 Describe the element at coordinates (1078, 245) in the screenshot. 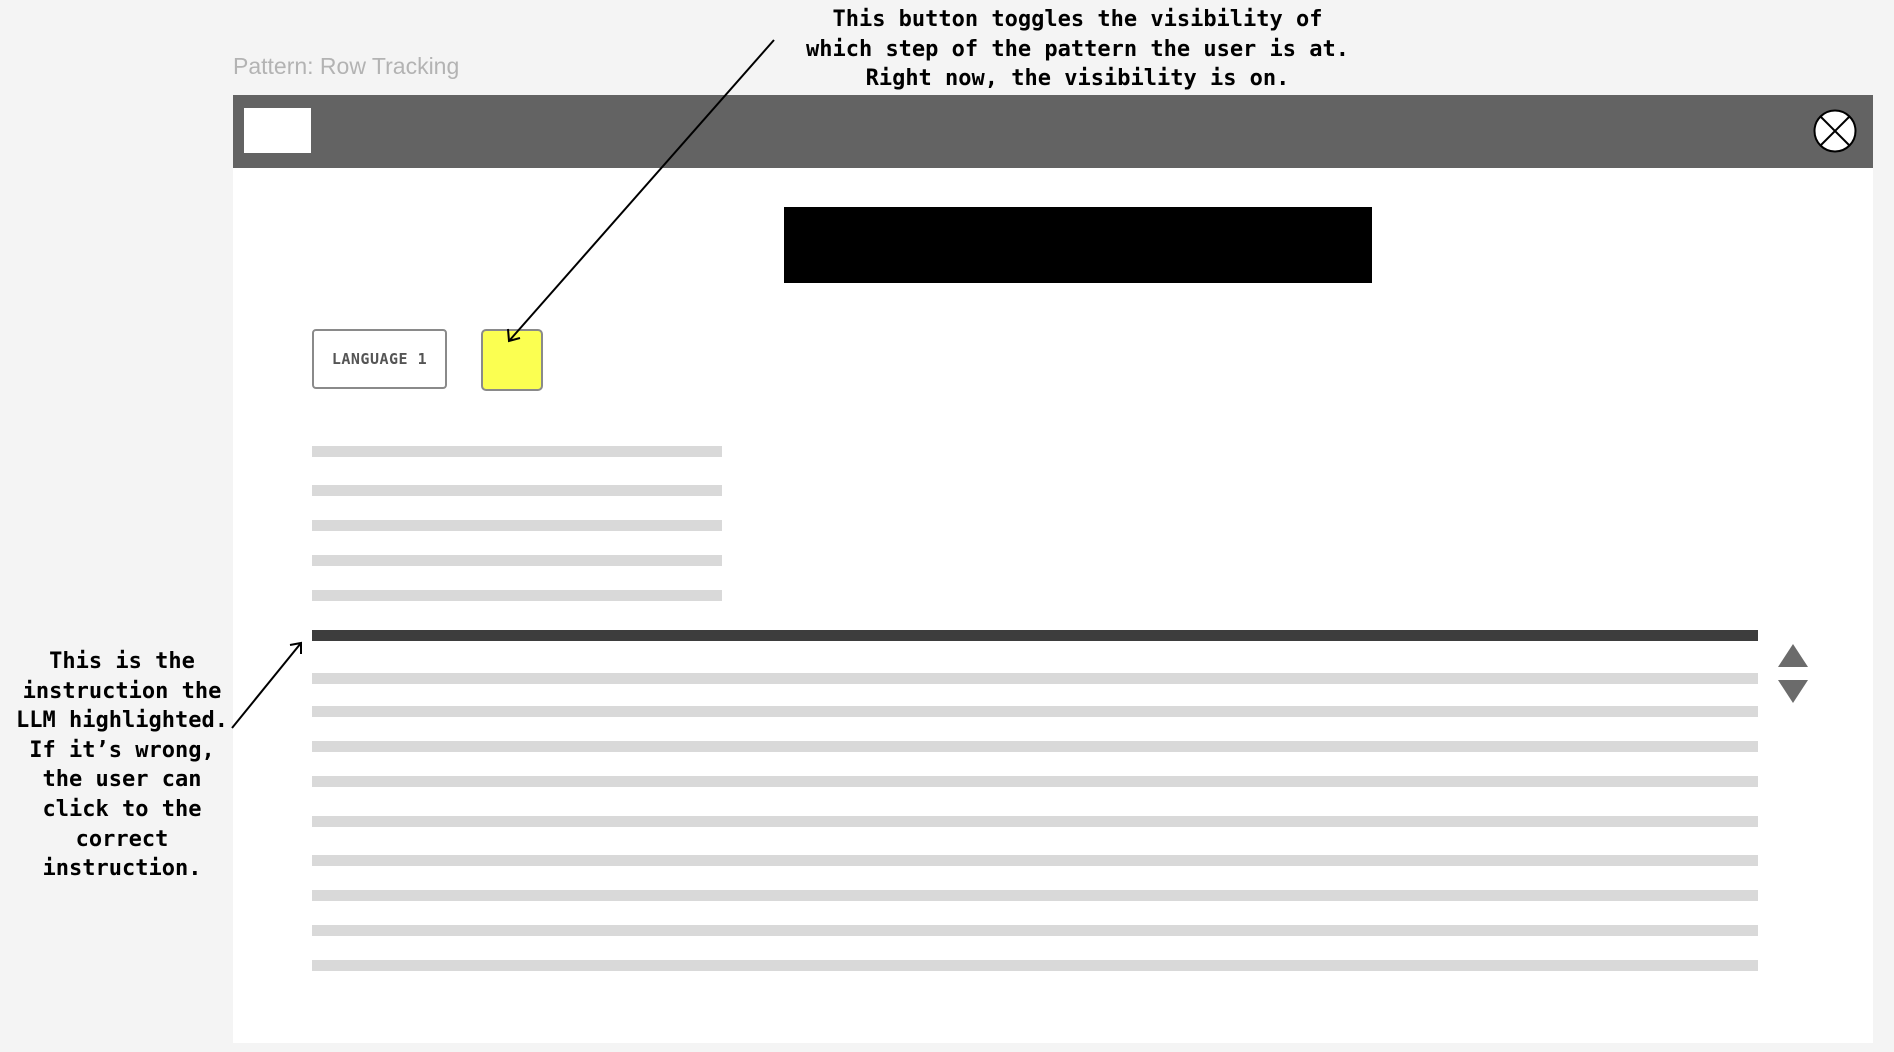

I see `pattern-title-placeholder` at that location.